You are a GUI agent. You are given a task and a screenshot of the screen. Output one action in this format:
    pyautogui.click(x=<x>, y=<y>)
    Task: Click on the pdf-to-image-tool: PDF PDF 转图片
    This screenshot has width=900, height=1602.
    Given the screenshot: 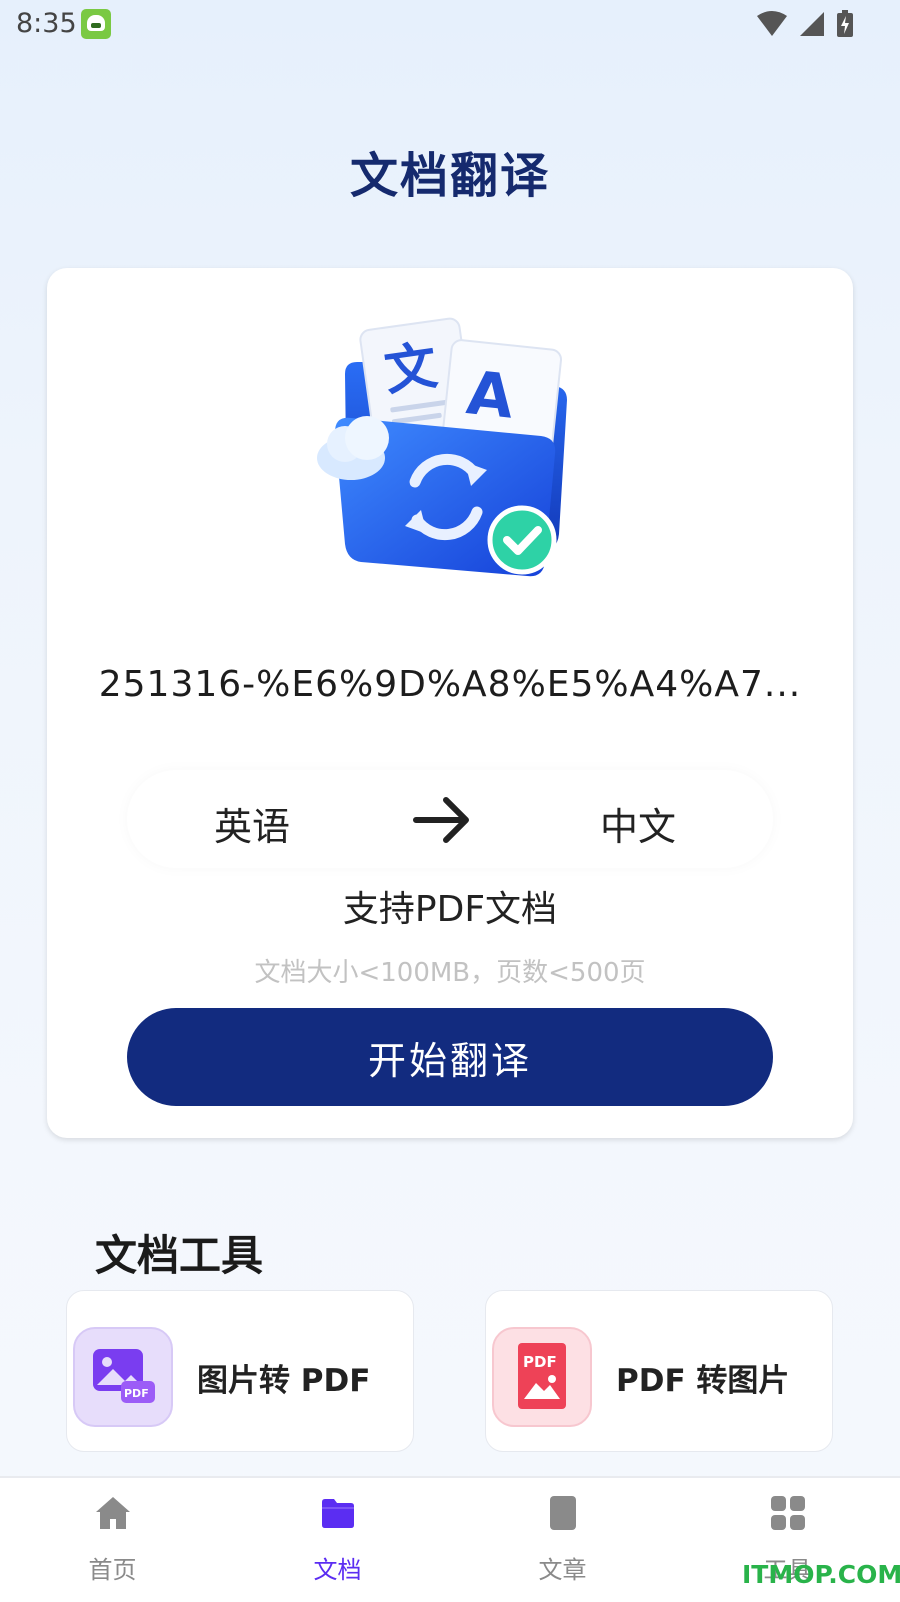 What is the action you would take?
    pyautogui.click(x=659, y=1371)
    